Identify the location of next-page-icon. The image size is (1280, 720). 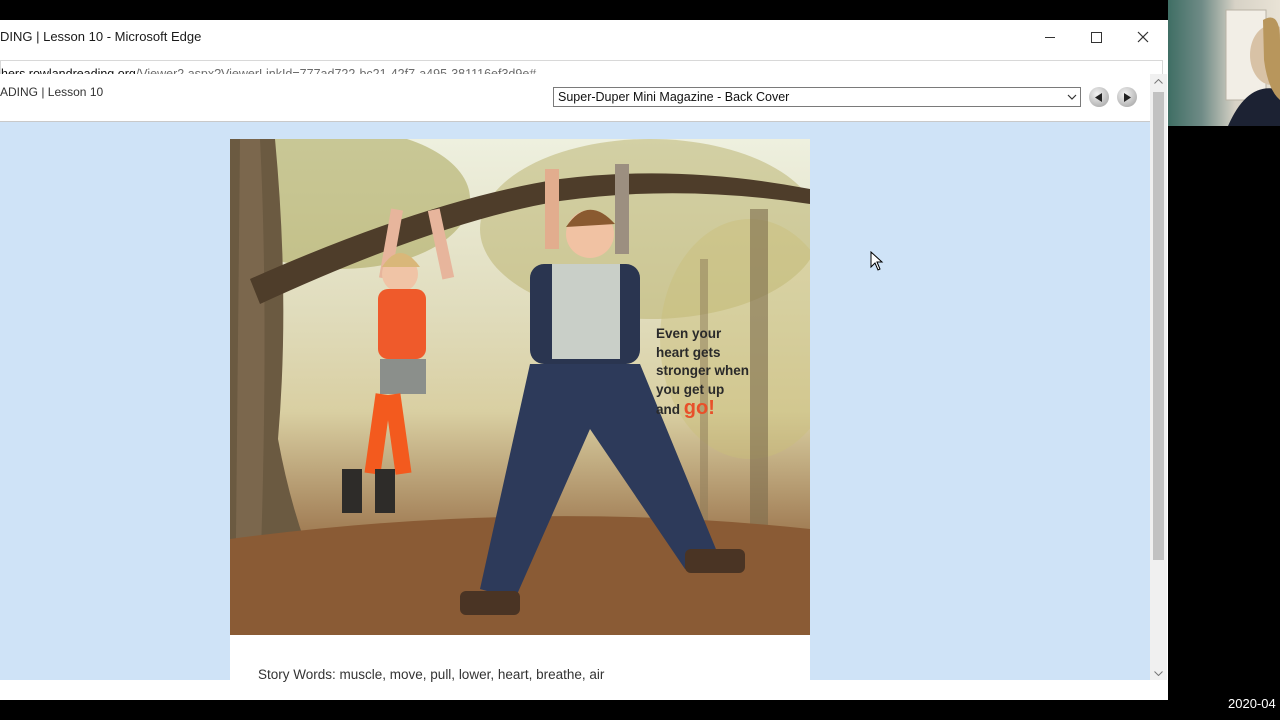
(1127, 97).